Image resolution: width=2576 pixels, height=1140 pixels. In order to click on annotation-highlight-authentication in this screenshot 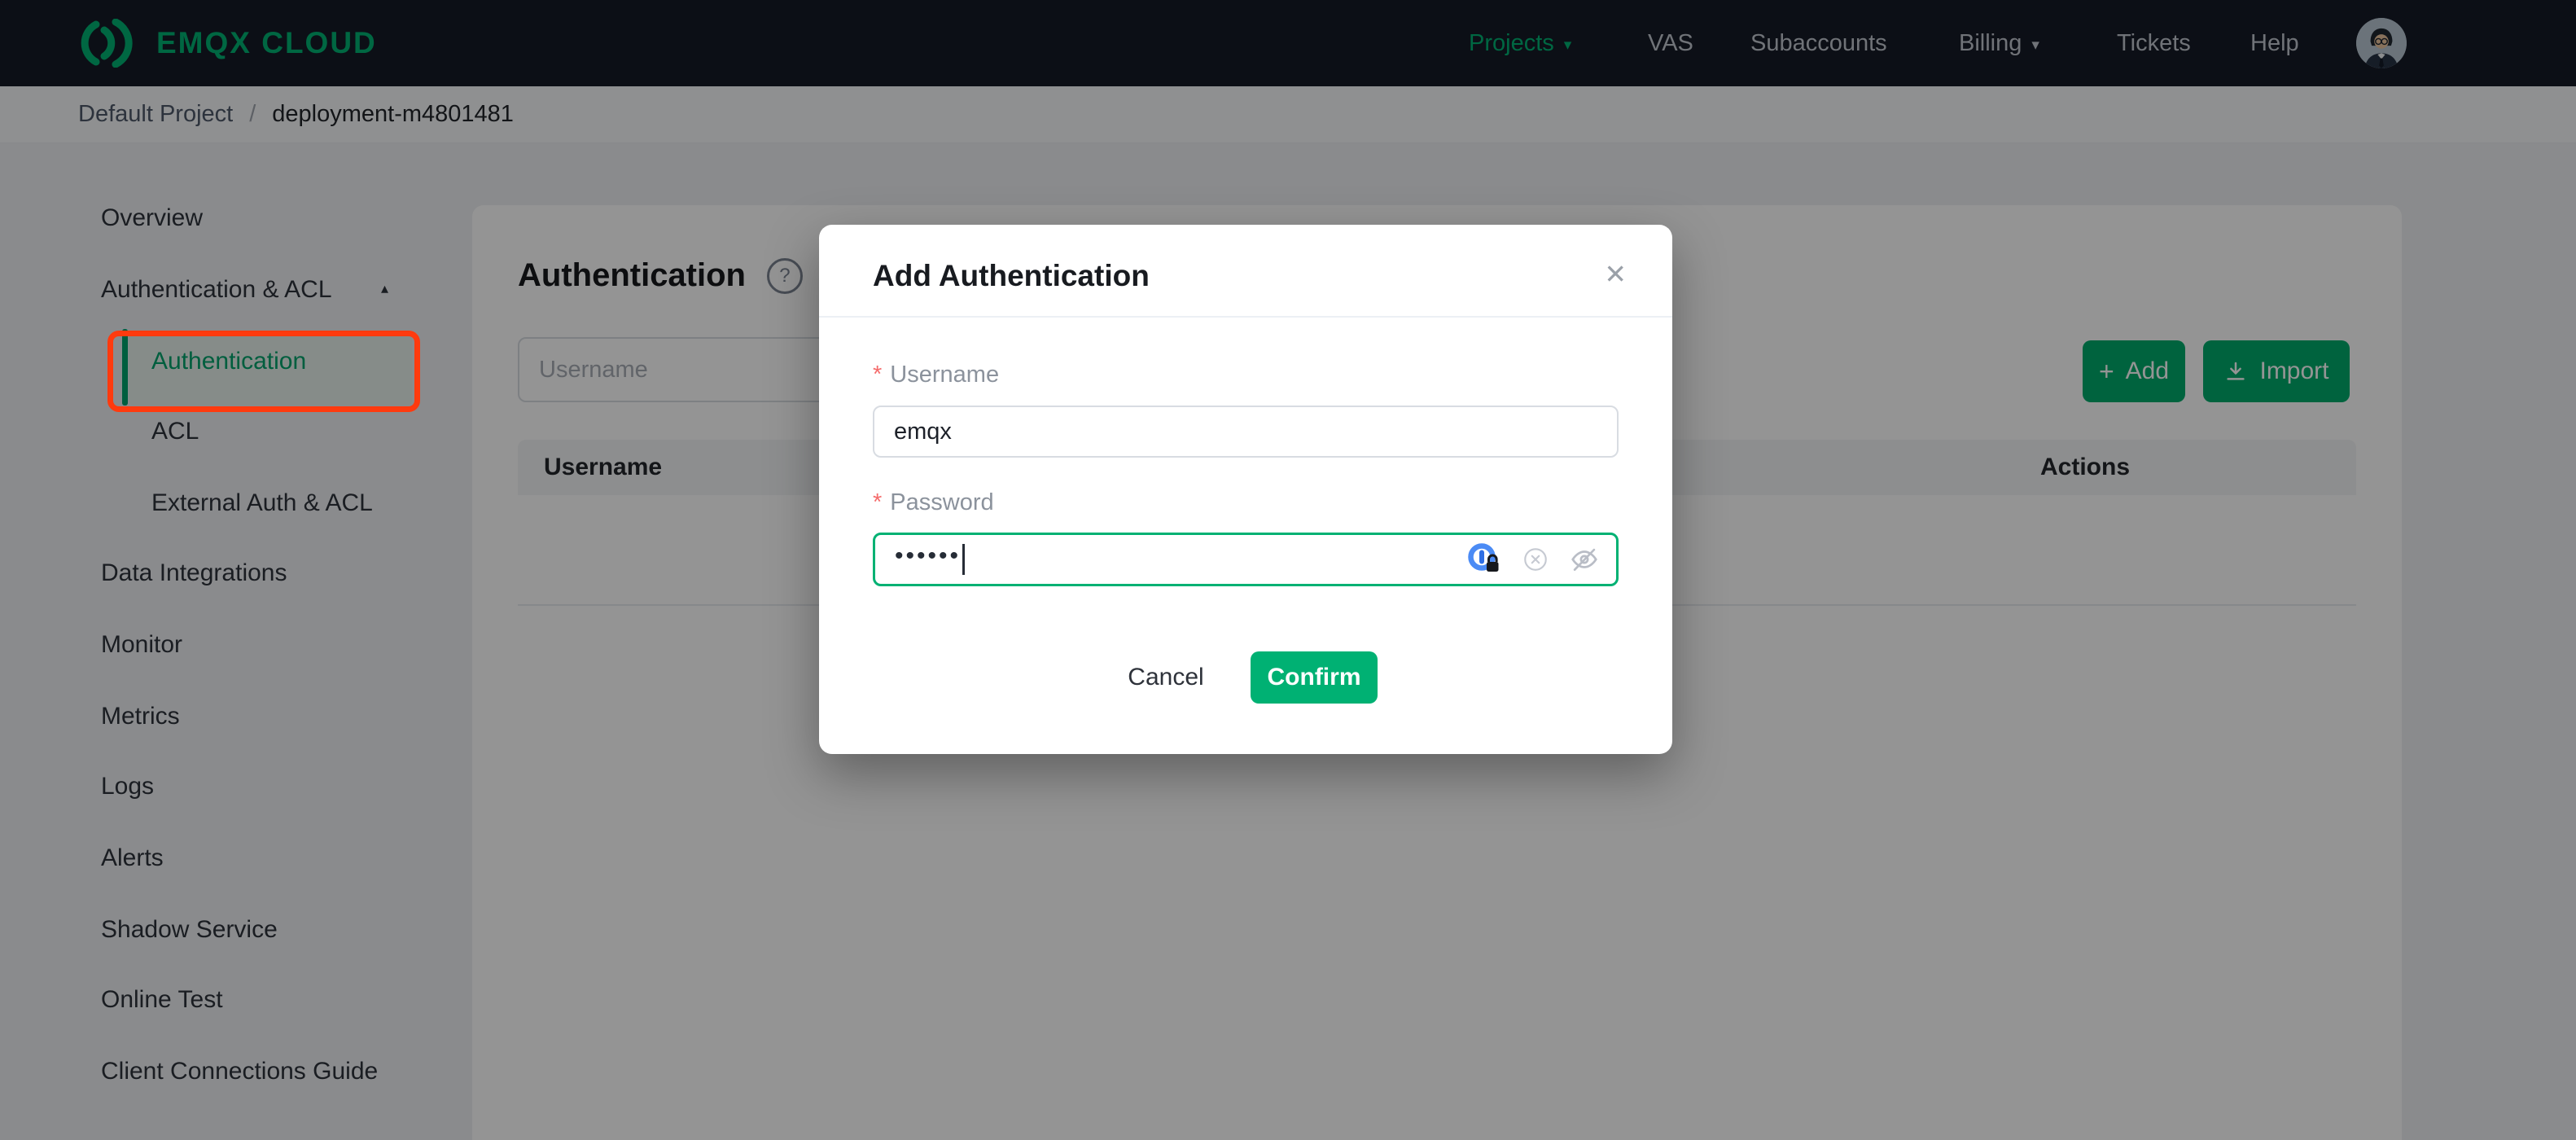, I will do `click(263, 371)`.